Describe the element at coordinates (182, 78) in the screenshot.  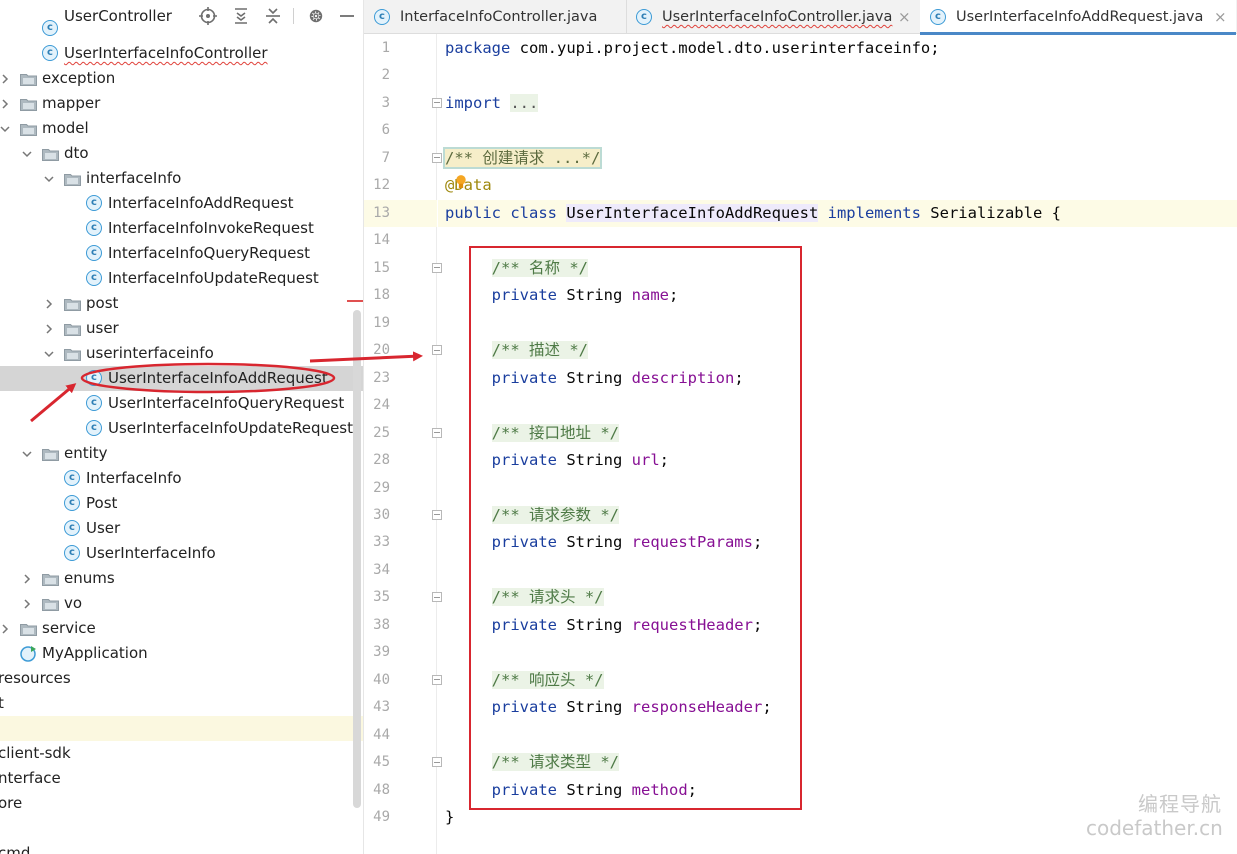
I see `tree-folder: exception` at that location.